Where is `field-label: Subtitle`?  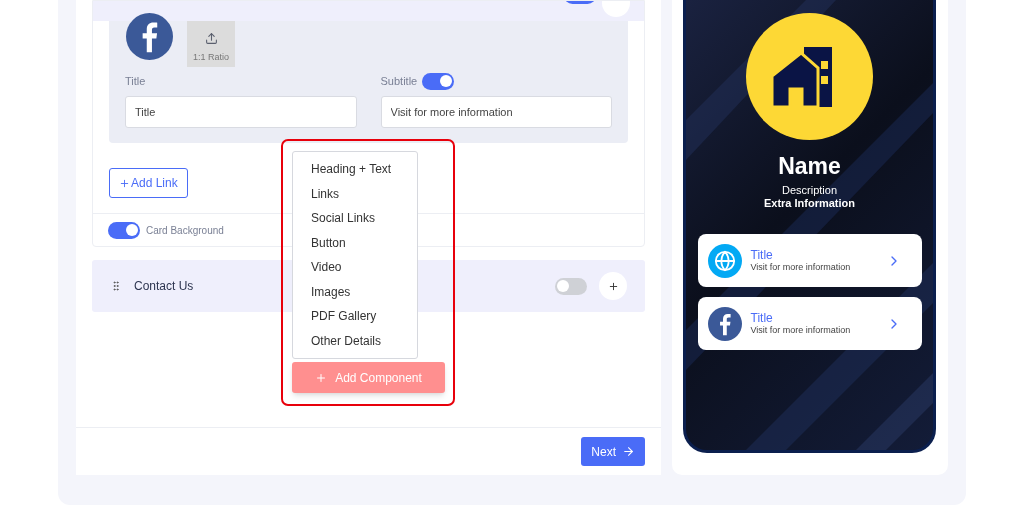
field-label: Subtitle is located at coordinates (399, 82).